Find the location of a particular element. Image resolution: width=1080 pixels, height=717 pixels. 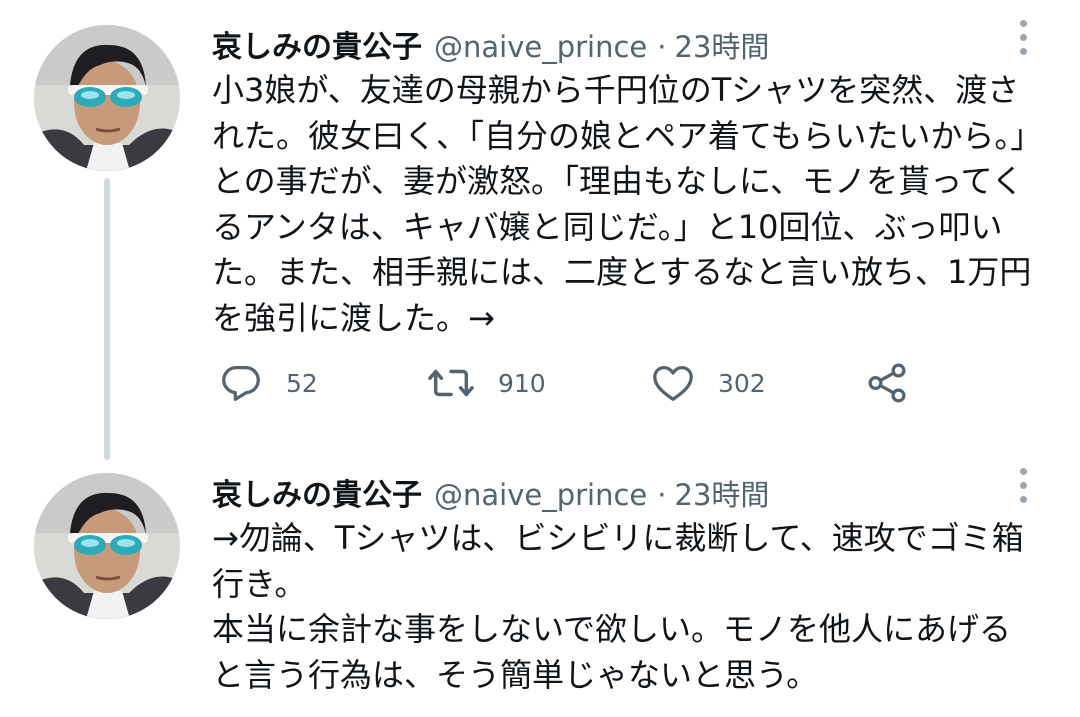

like-icon is located at coordinates (673, 383).